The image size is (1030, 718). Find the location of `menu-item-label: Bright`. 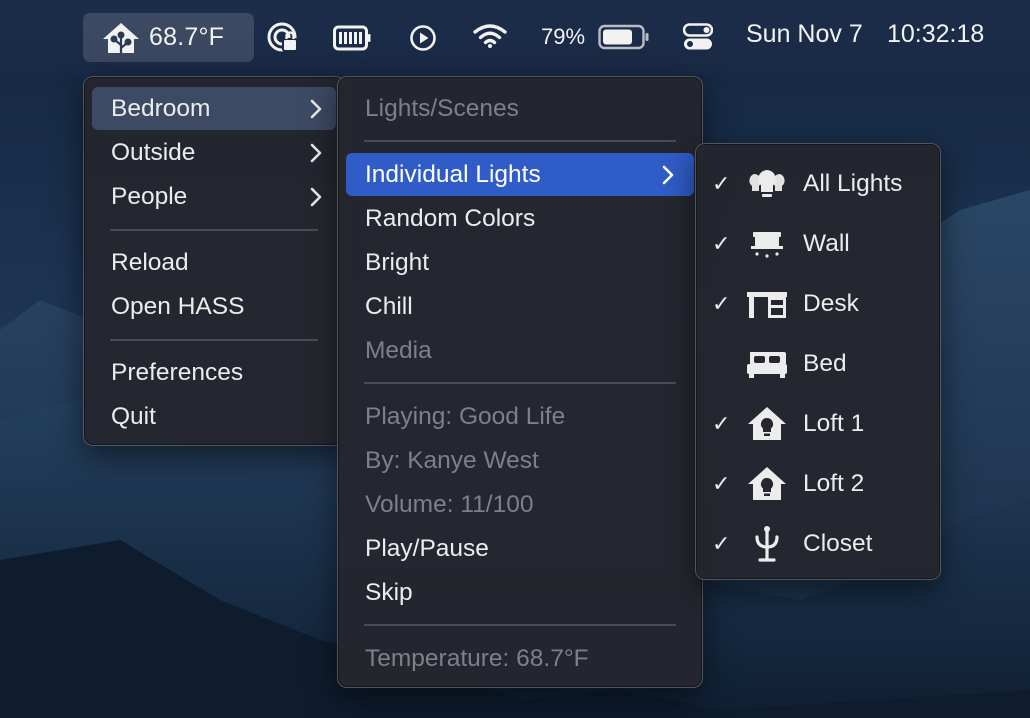

menu-item-label: Bright is located at coordinates (397, 262).